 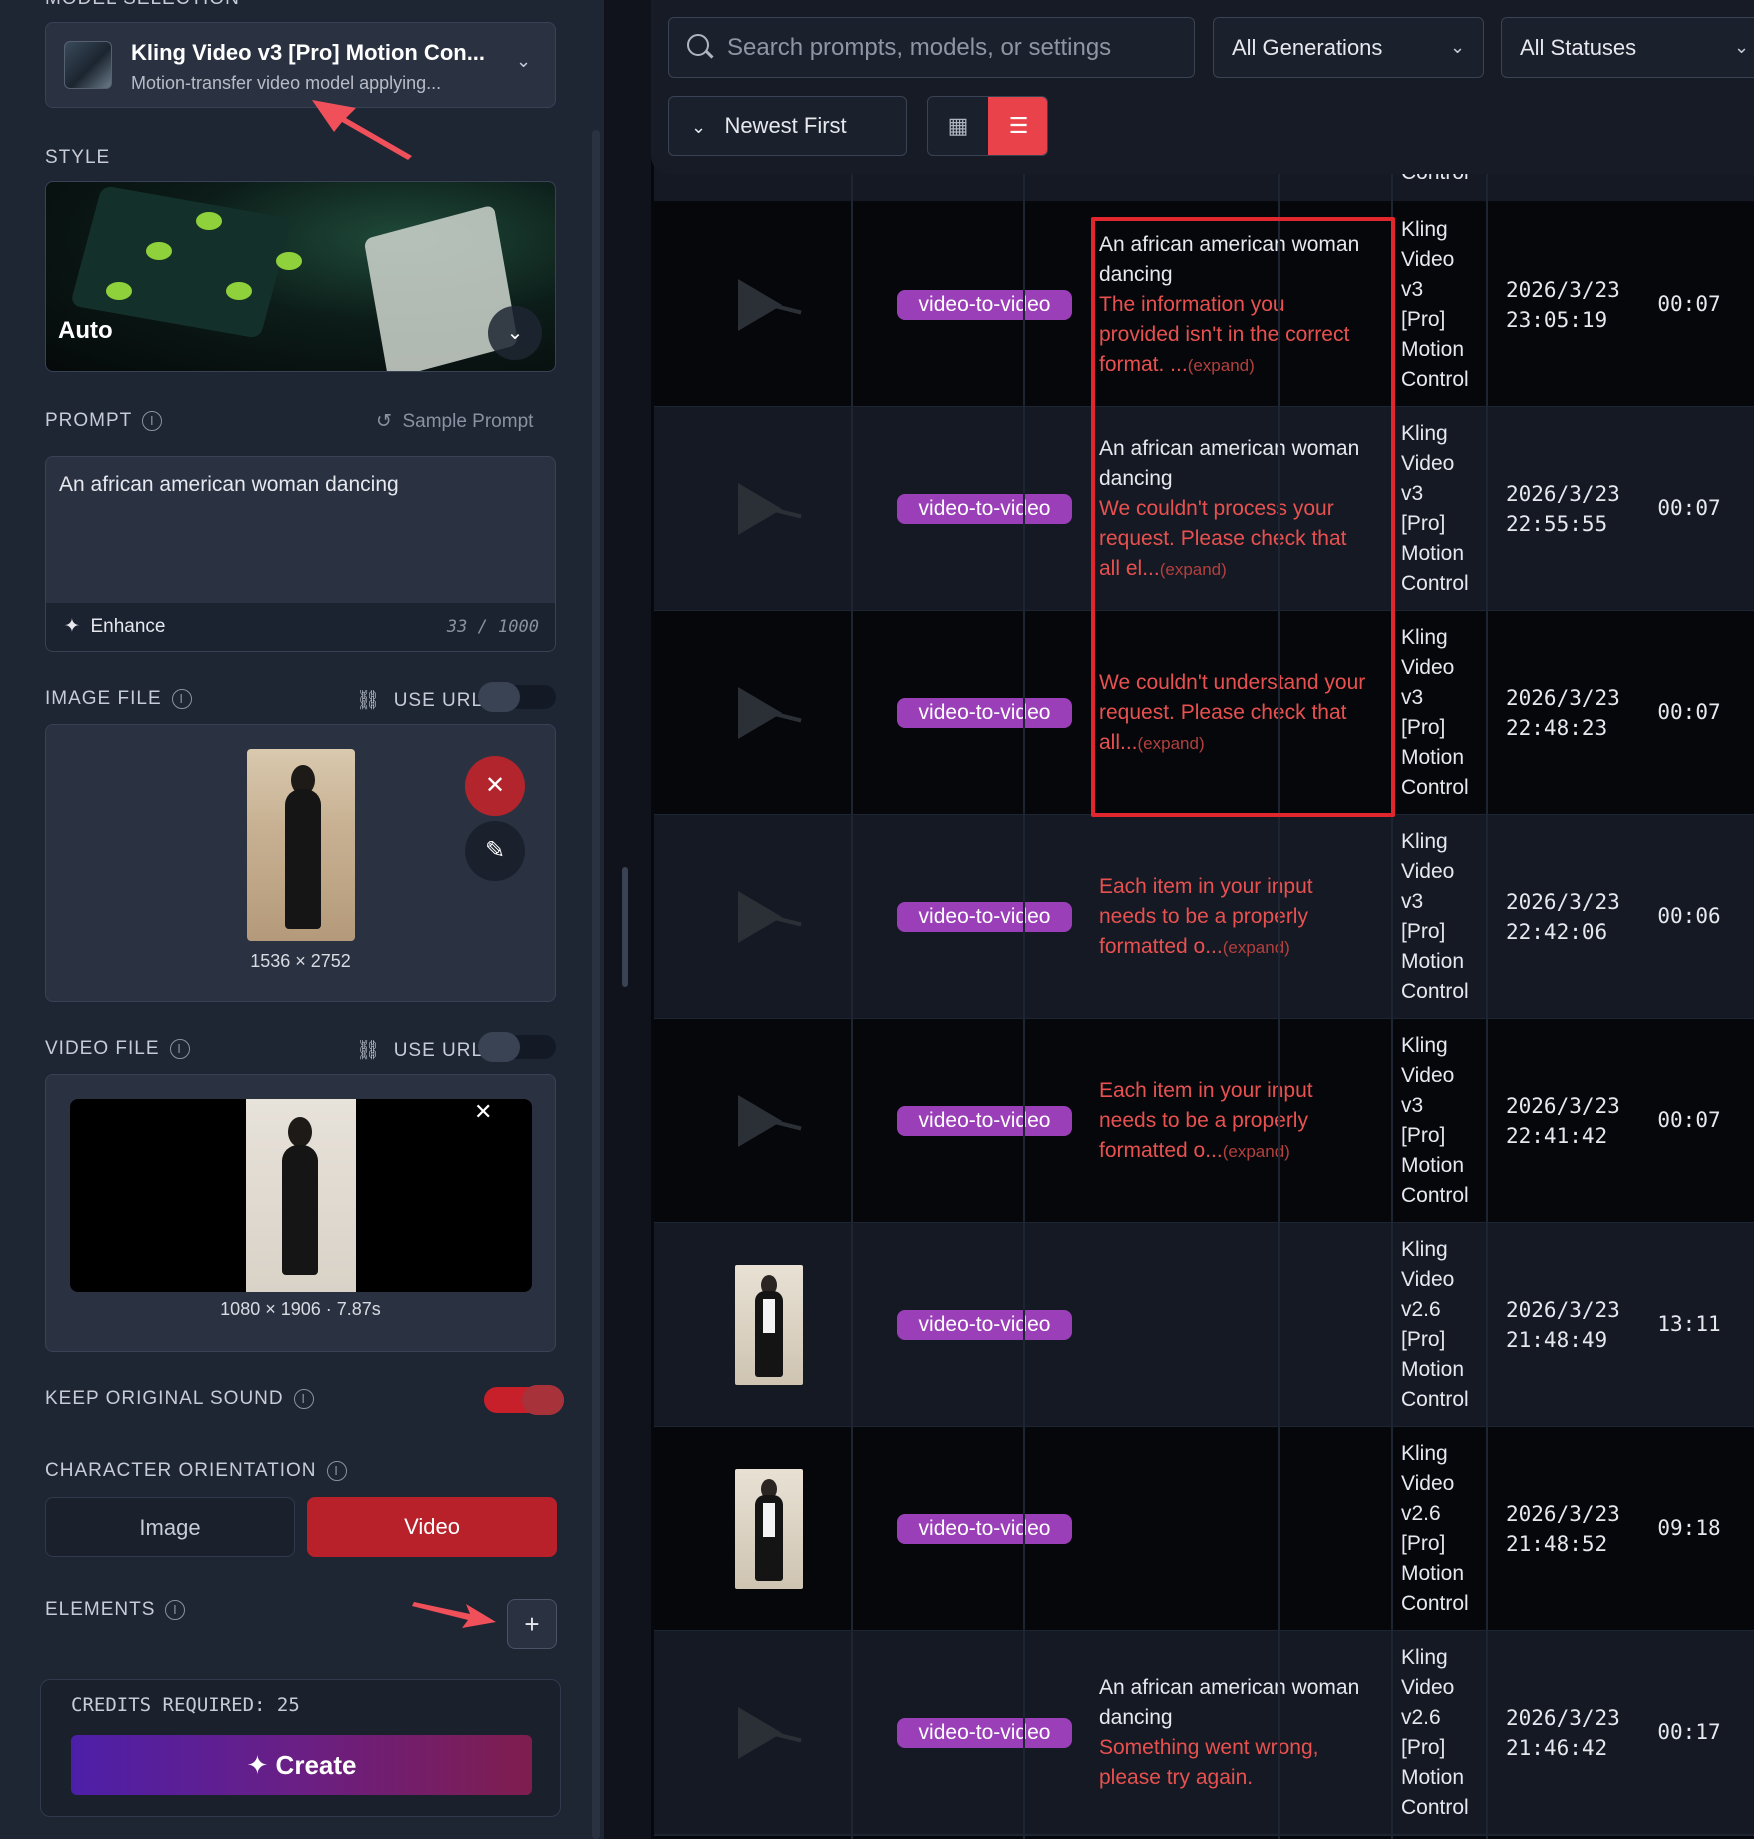 I want to click on orientation-image-button: Image, so click(x=170, y=1527).